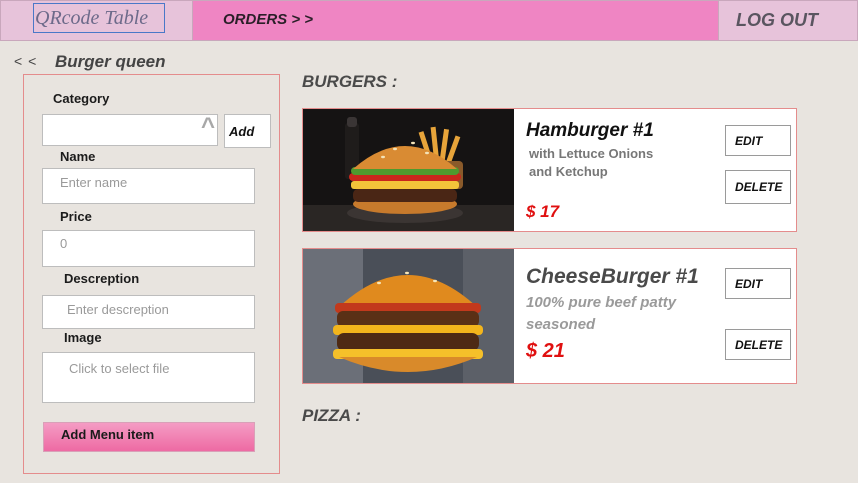 The image size is (858, 483). What do you see at coordinates (64, 243) in the screenshot?
I see `price-placeholder: 0` at bounding box center [64, 243].